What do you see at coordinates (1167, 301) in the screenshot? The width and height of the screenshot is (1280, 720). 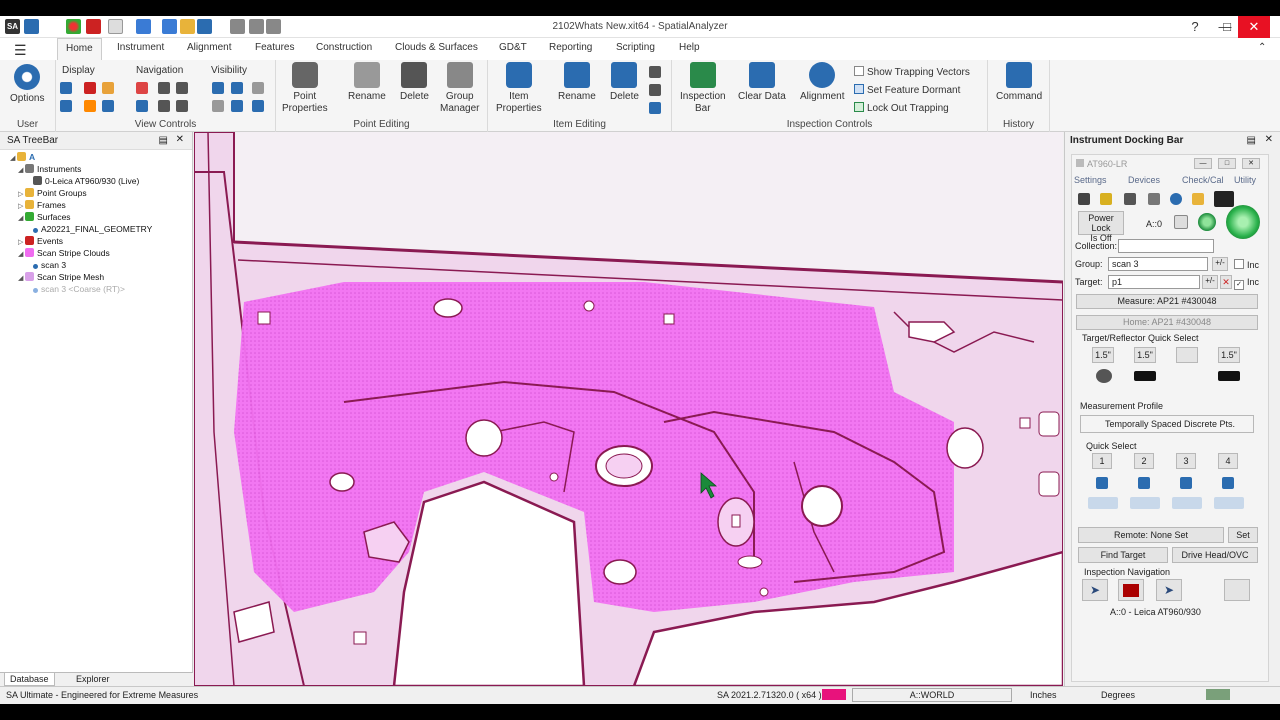 I see `measure-button: Measure: AP21 #430048` at bounding box center [1167, 301].